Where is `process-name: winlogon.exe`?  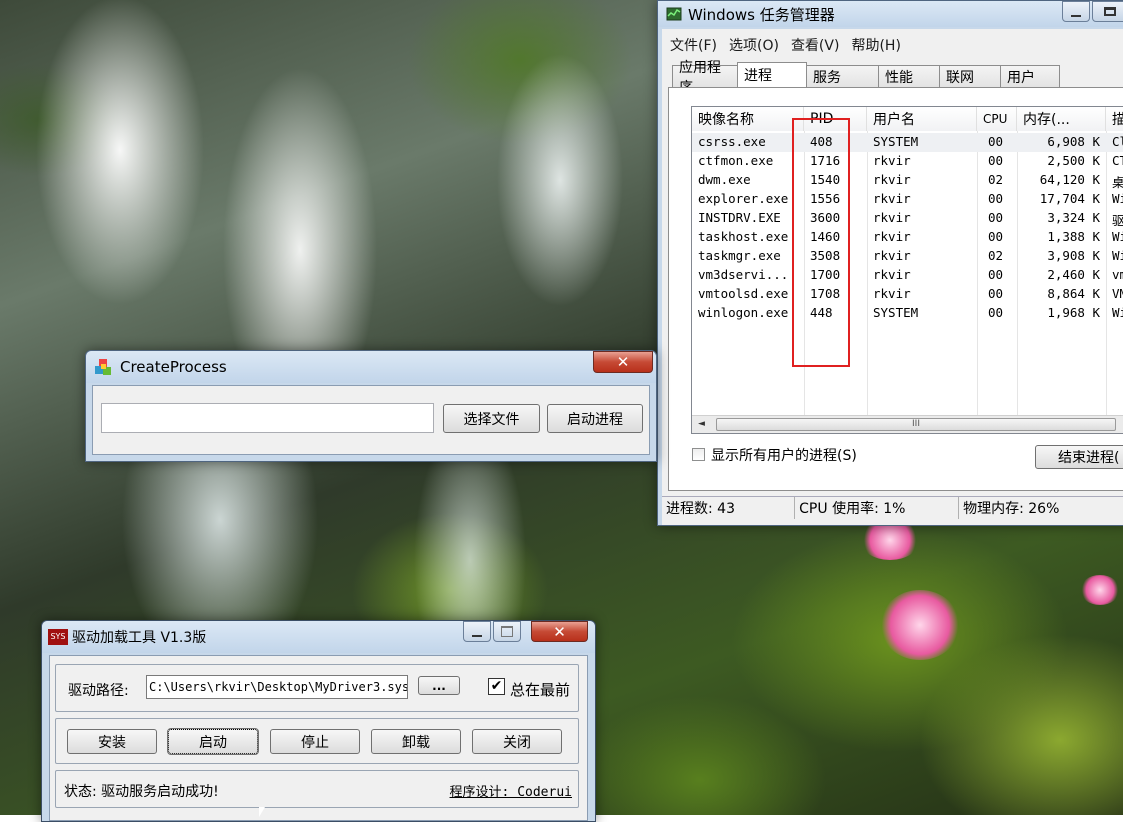 process-name: winlogon.exe is located at coordinates (743, 312).